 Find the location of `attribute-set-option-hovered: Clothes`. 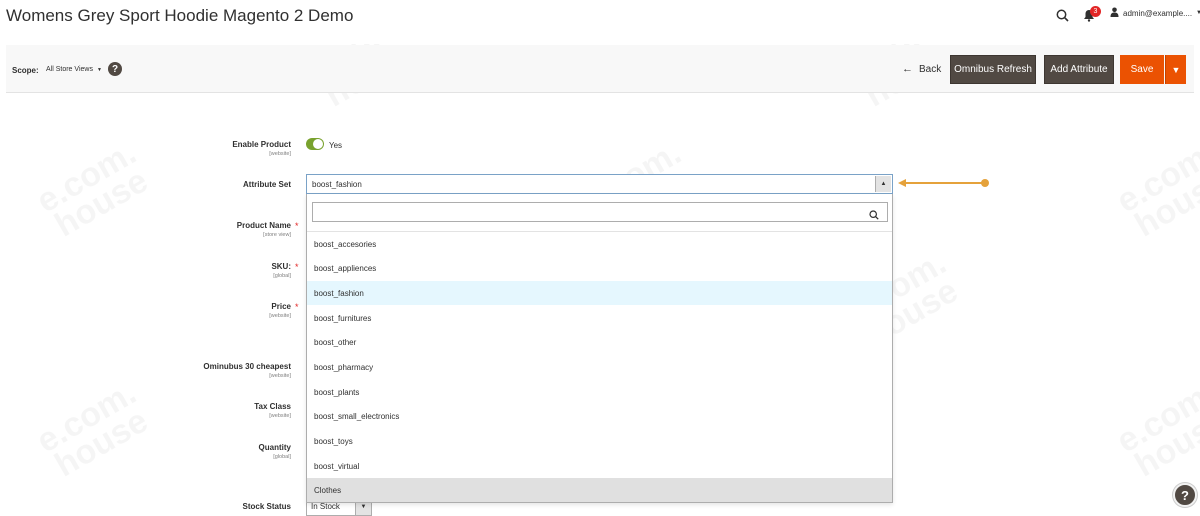

attribute-set-option-hovered: Clothes is located at coordinates (599, 490).